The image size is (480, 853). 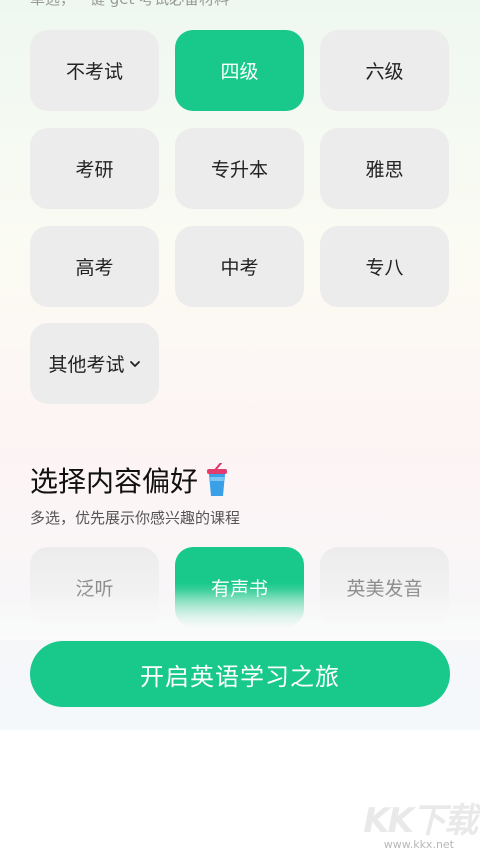 I want to click on exam-option-label: 中考, so click(x=239, y=268).